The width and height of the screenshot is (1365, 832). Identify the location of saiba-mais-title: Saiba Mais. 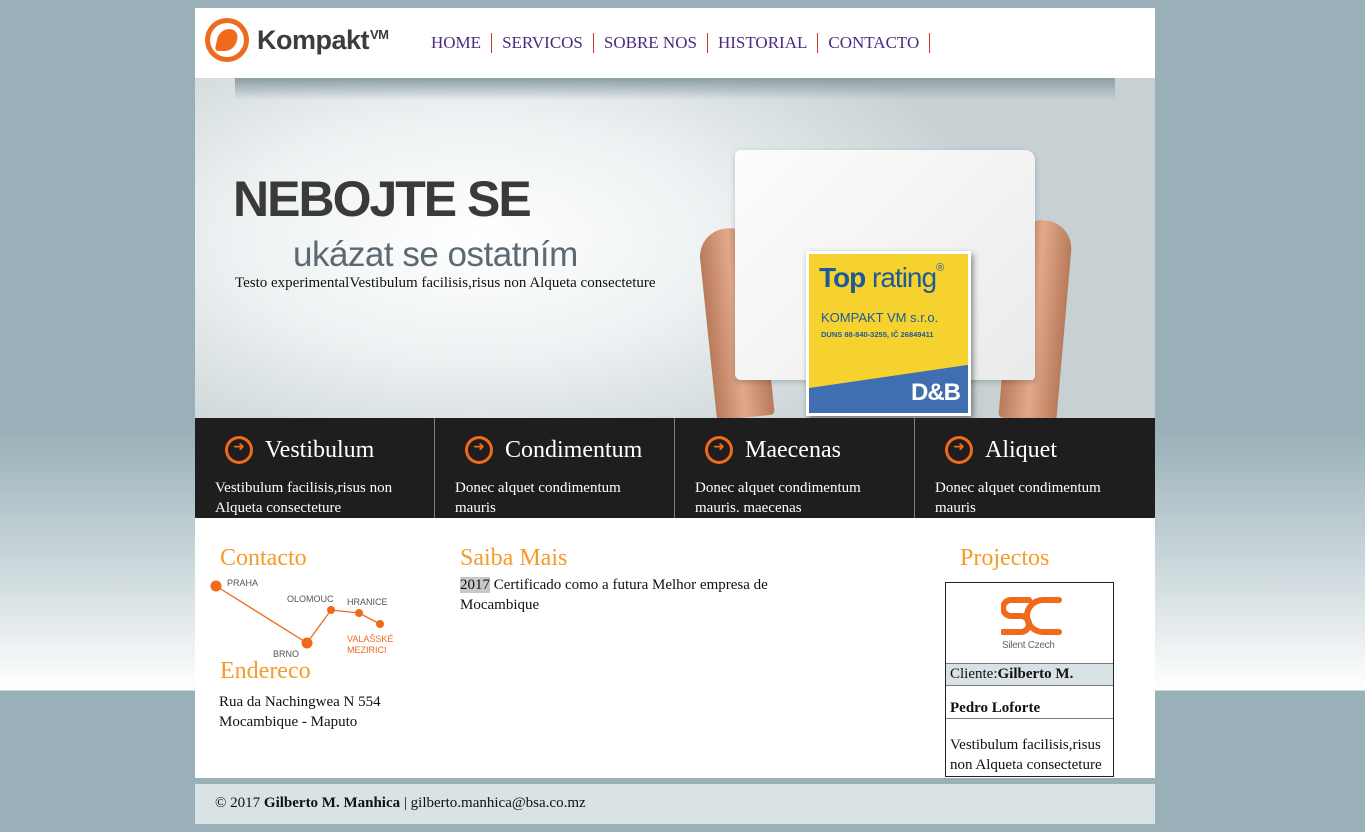
(514, 558).